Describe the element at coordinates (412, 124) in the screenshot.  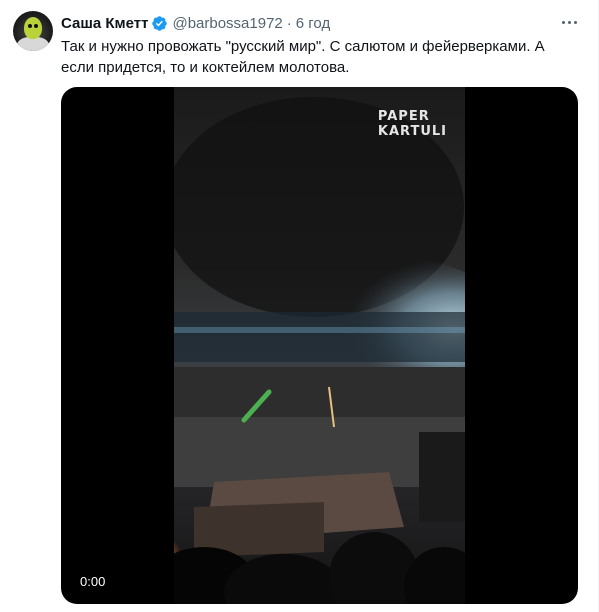
I see `video-watermark: PAPER KARTULI` at that location.